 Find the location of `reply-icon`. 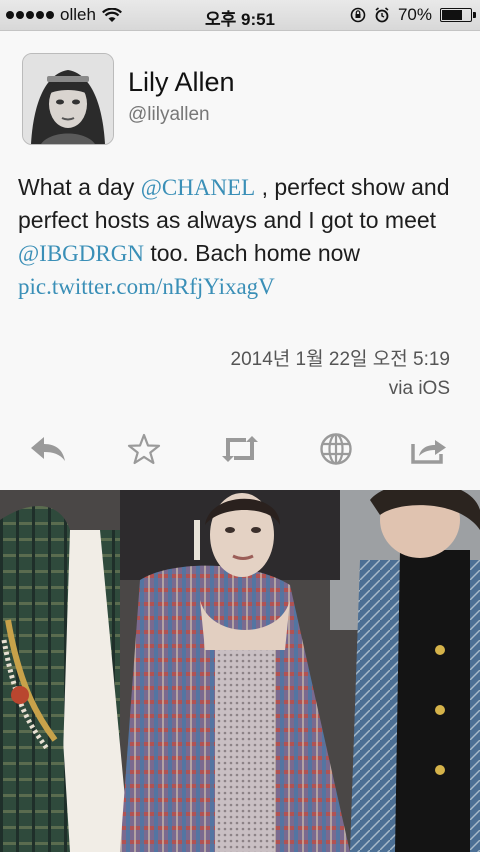

reply-icon is located at coordinates (48, 449).